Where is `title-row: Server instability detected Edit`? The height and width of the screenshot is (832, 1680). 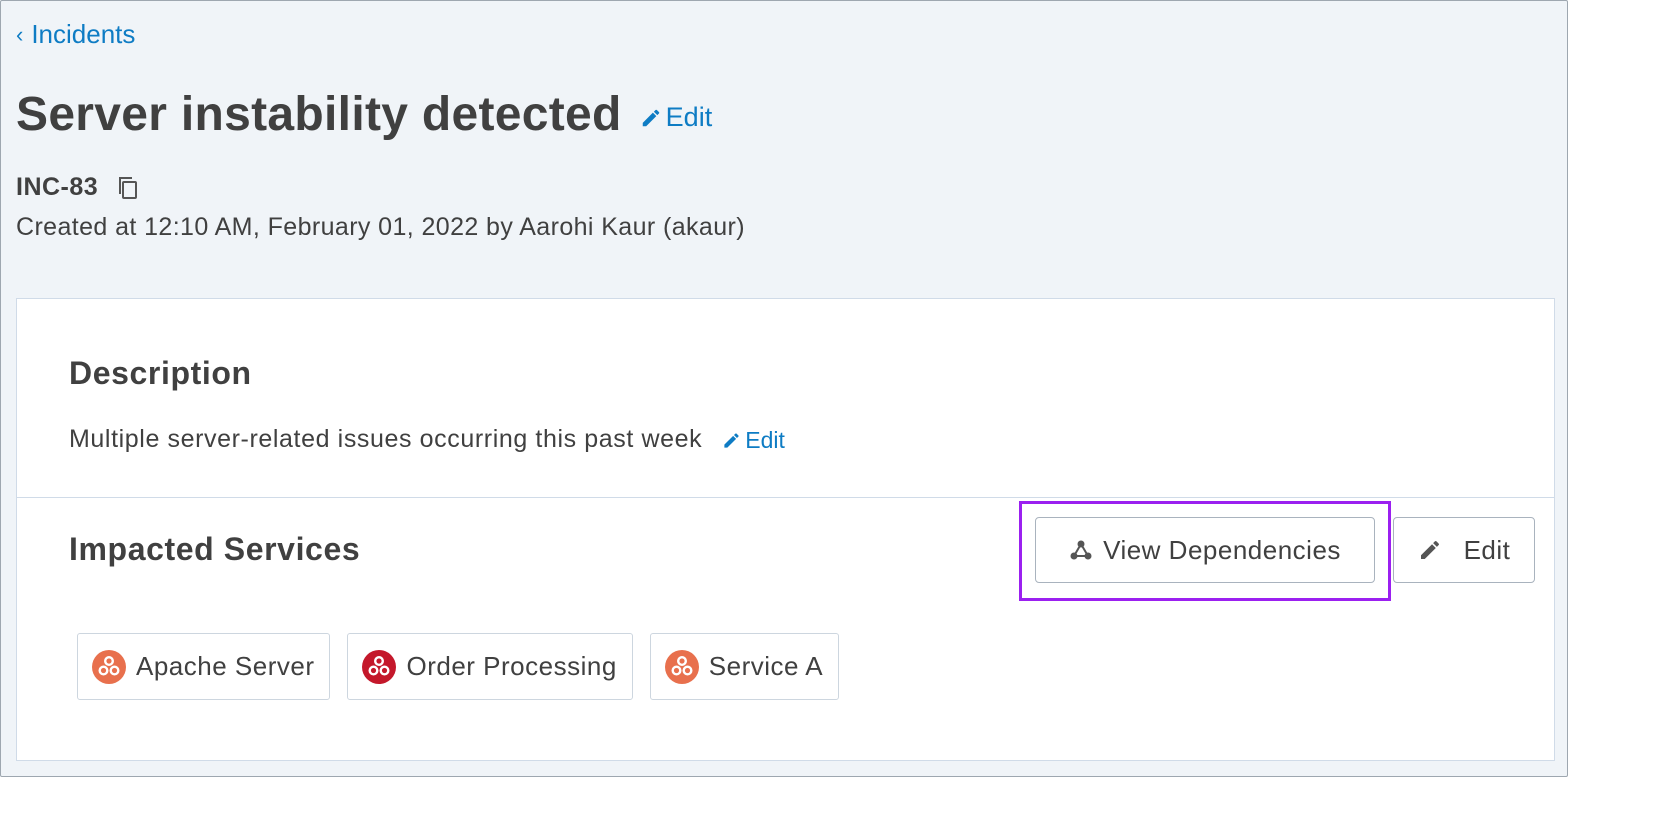 title-row: Server instability detected Edit is located at coordinates (364, 114).